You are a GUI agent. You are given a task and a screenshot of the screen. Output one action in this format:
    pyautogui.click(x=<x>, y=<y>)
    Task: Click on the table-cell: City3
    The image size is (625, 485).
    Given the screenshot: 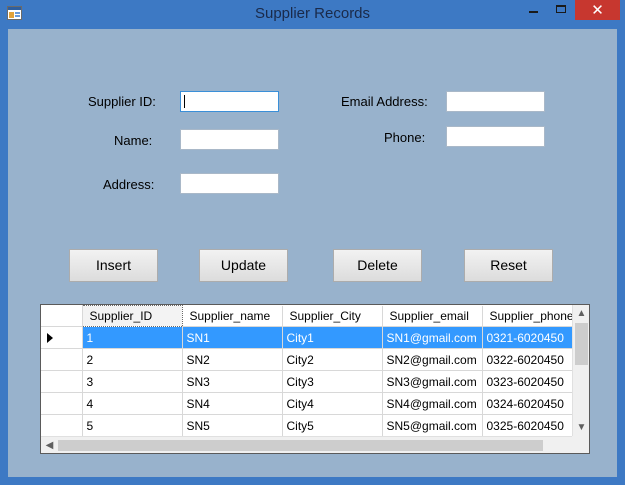 What is the action you would take?
    pyautogui.click(x=332, y=381)
    